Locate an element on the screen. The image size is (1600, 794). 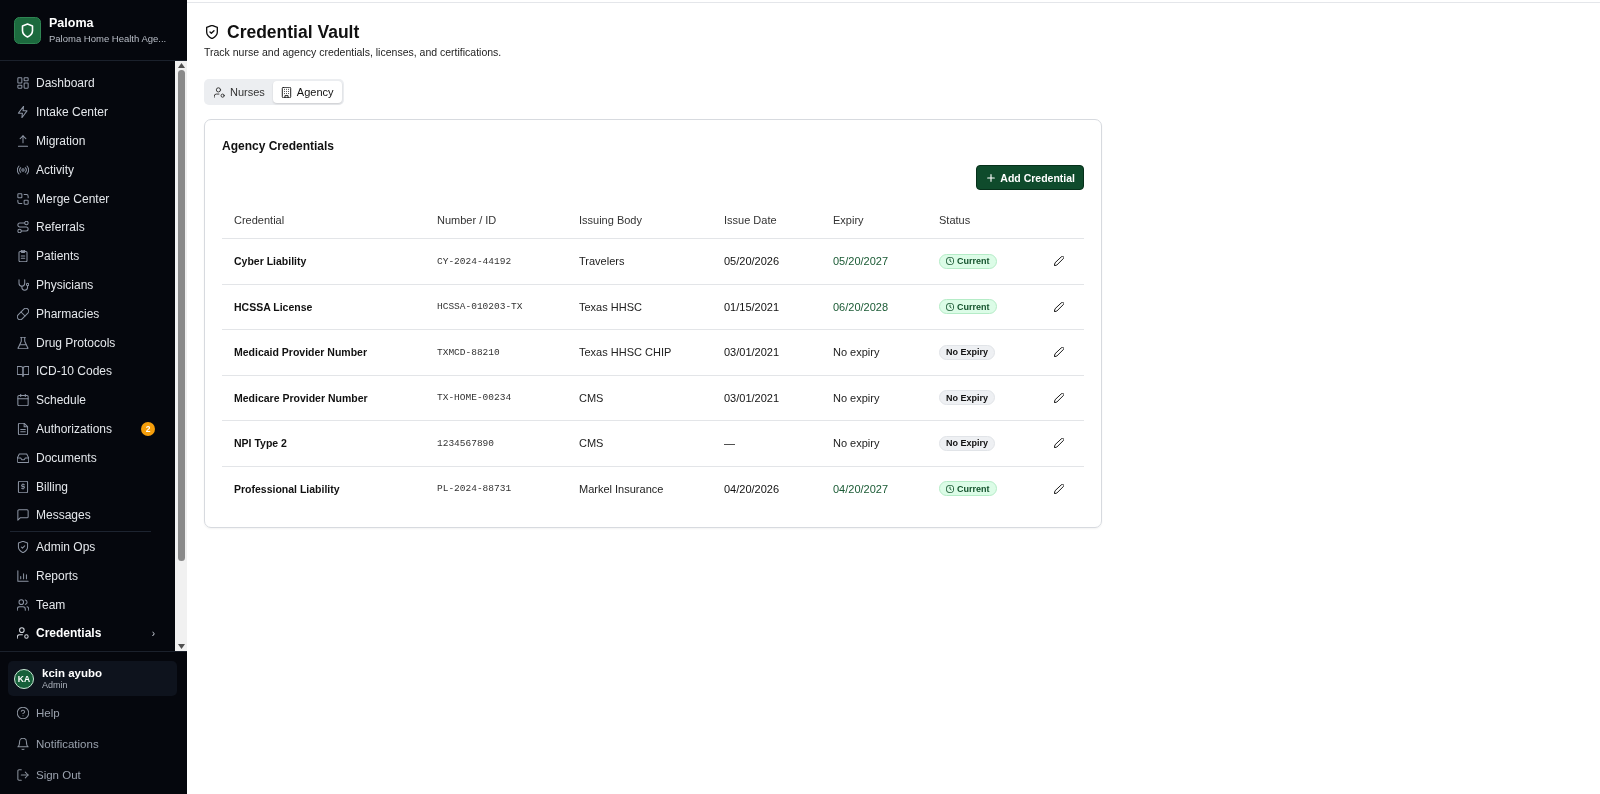
column-header: Issuing Body is located at coordinates (639, 220).